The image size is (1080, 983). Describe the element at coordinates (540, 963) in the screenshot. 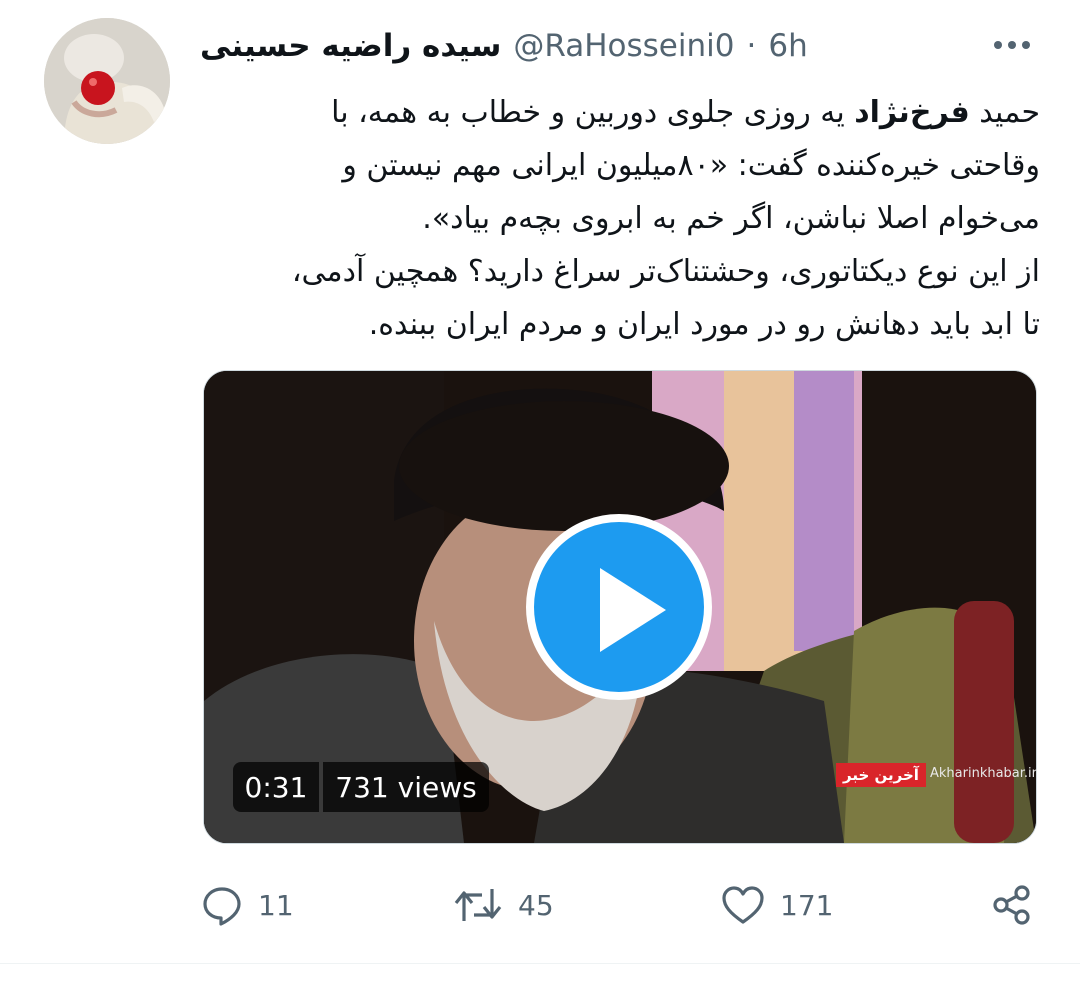

I see `divider` at that location.